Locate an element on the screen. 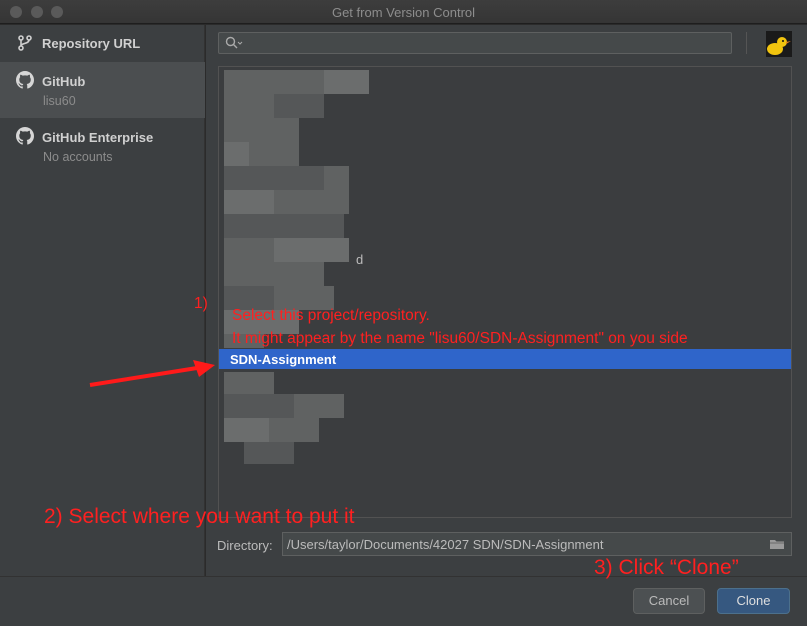  sidebar-item-github-enterprise: GitHub Enterprise No accounts is located at coordinates (102, 146).